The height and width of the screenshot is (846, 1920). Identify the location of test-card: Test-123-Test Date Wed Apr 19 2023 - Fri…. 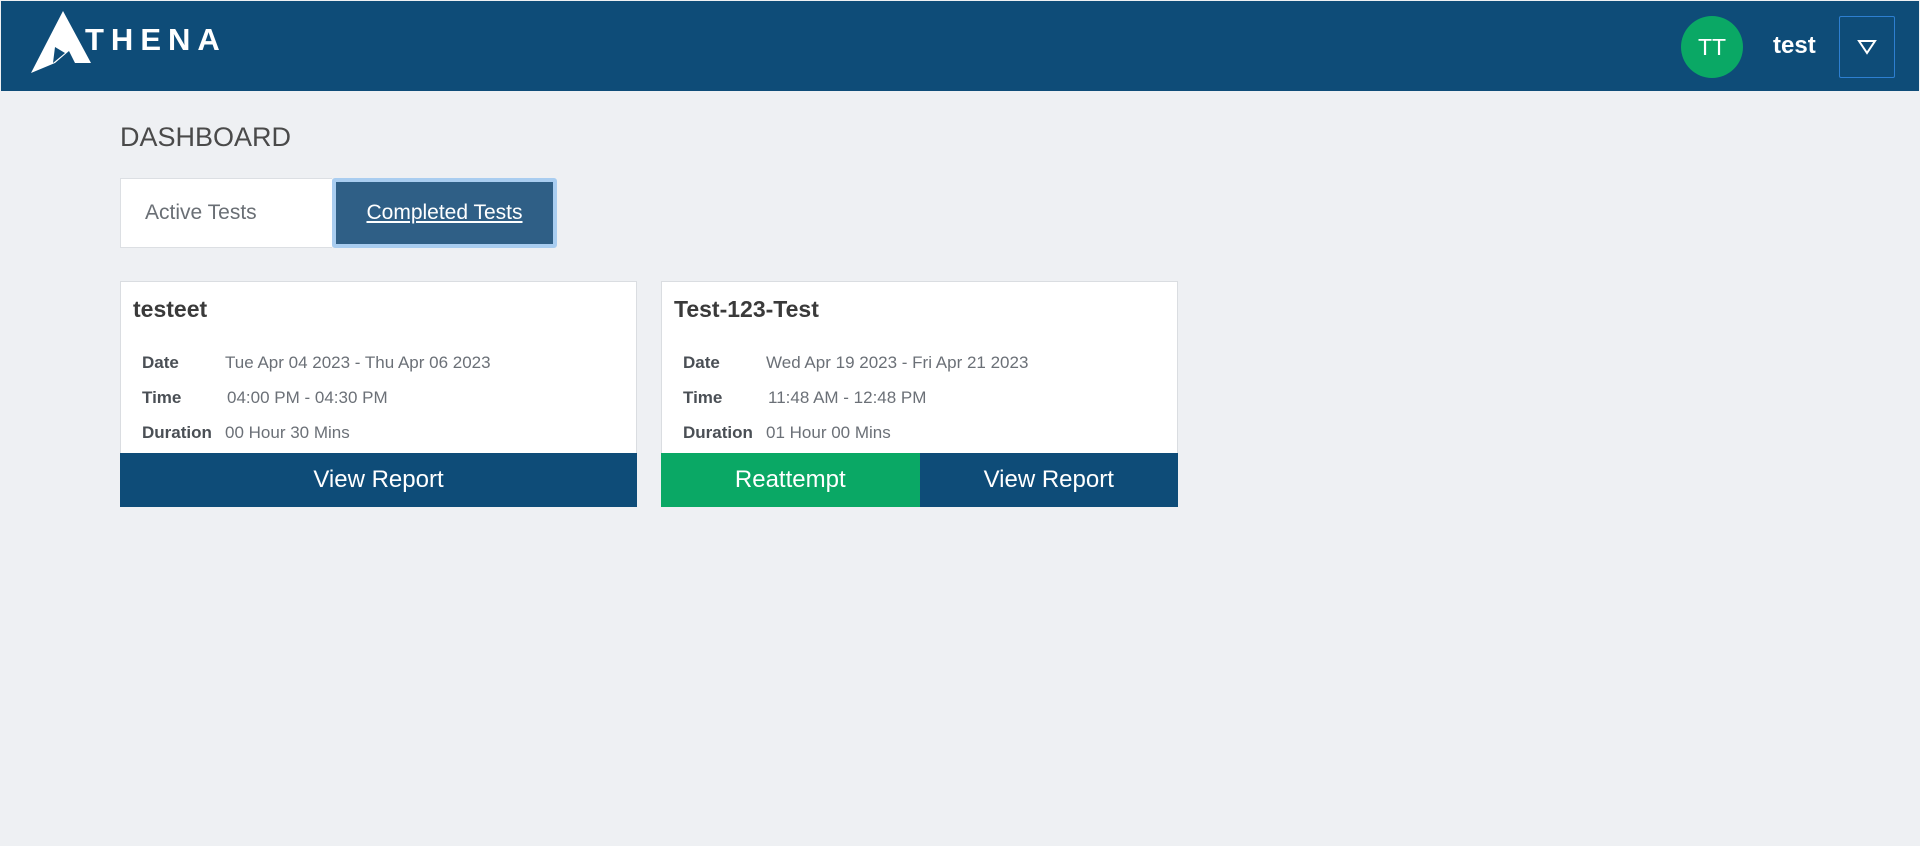
(919, 394).